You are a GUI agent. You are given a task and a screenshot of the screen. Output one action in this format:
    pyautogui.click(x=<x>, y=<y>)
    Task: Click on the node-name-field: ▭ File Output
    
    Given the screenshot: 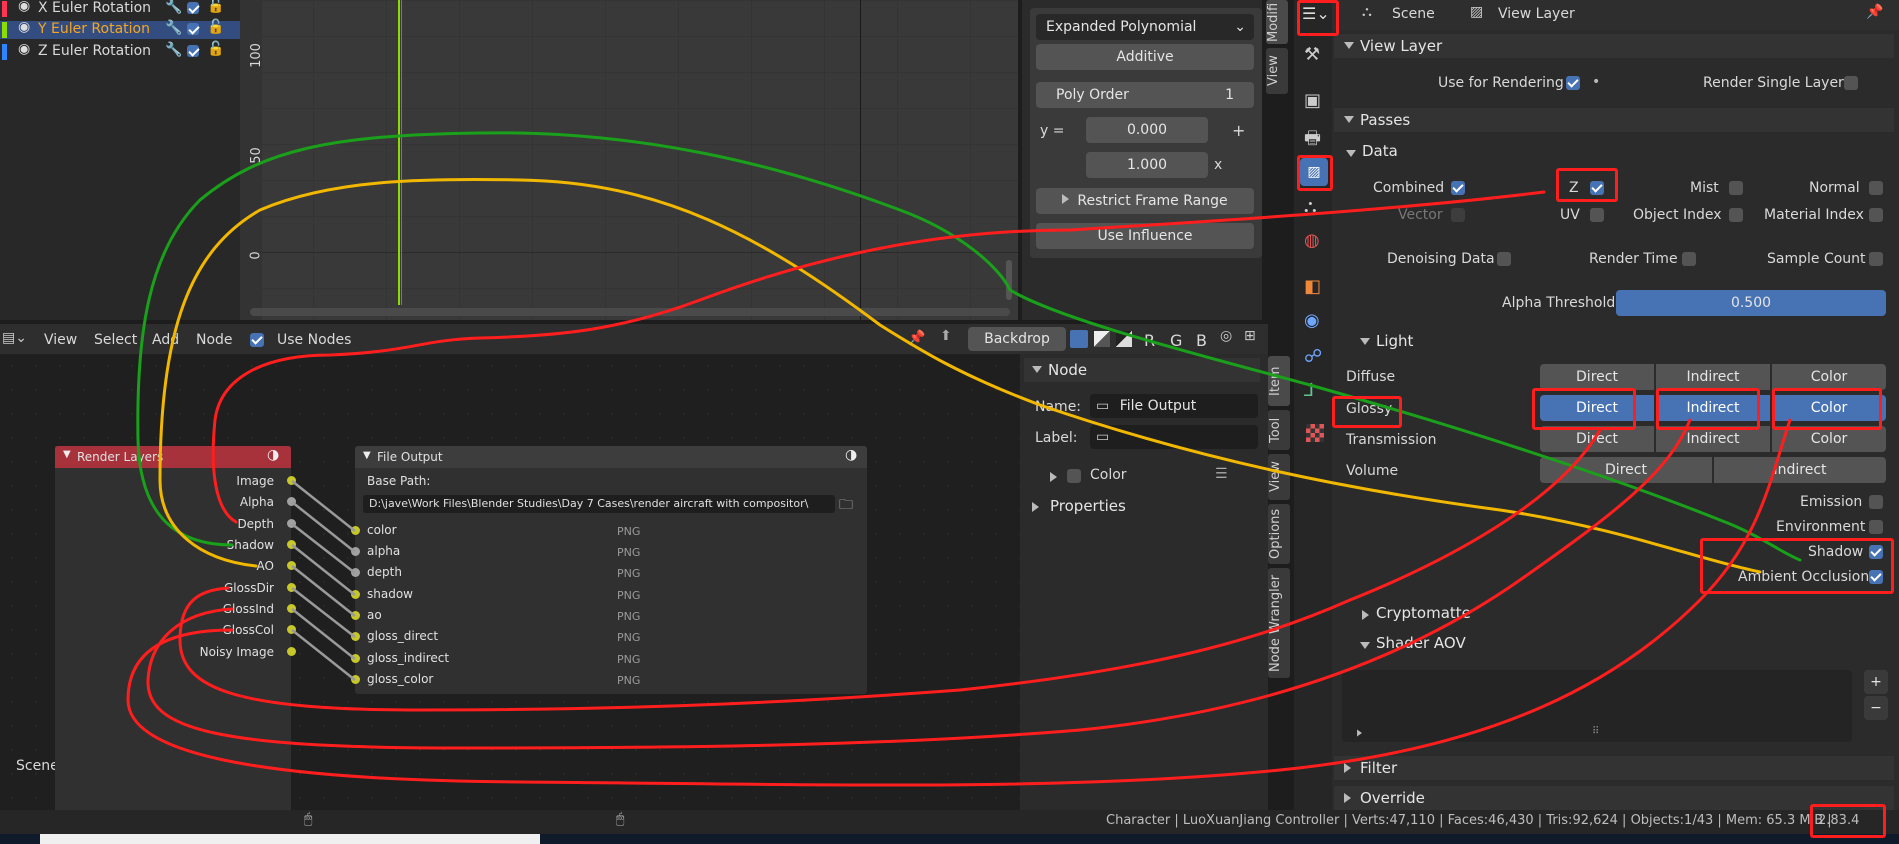 What is the action you would take?
    pyautogui.click(x=1174, y=406)
    